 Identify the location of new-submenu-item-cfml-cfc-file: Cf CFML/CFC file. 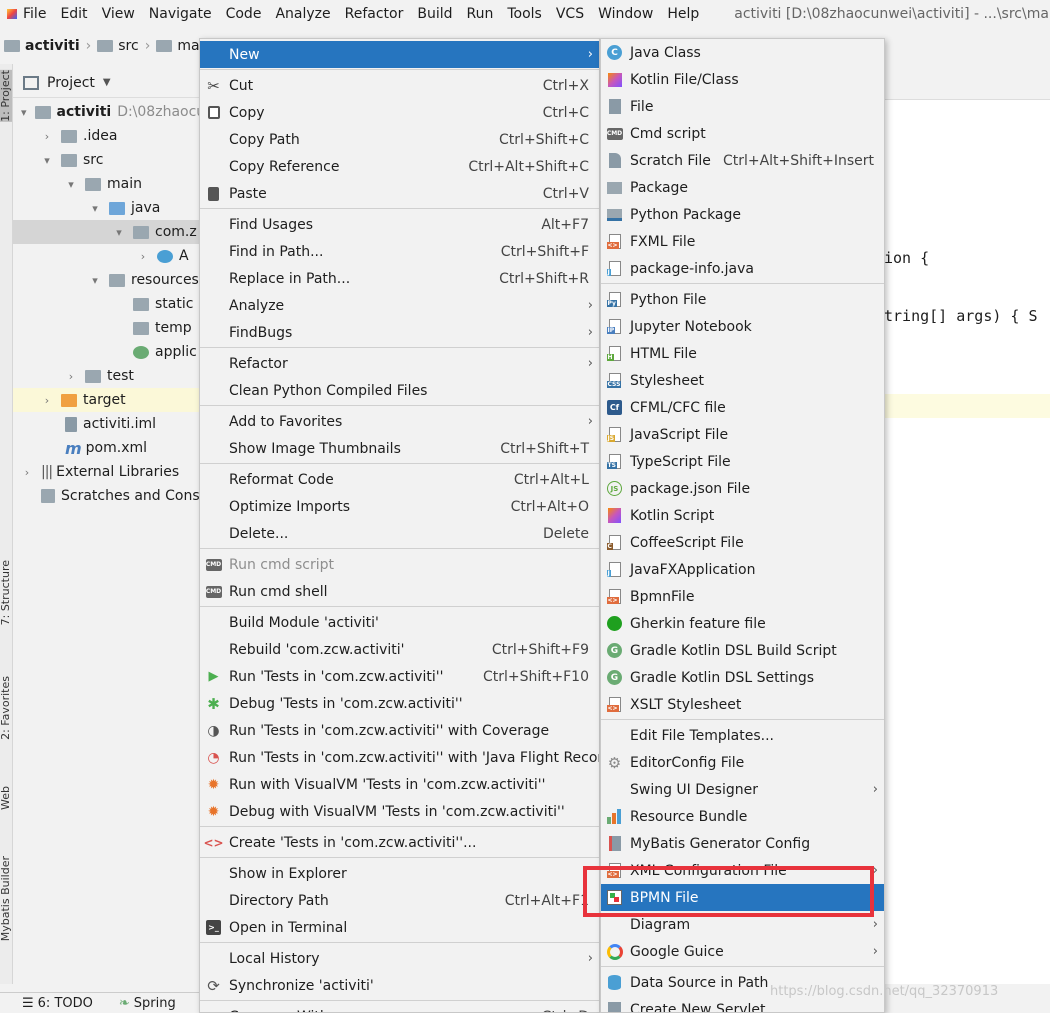
(742, 407).